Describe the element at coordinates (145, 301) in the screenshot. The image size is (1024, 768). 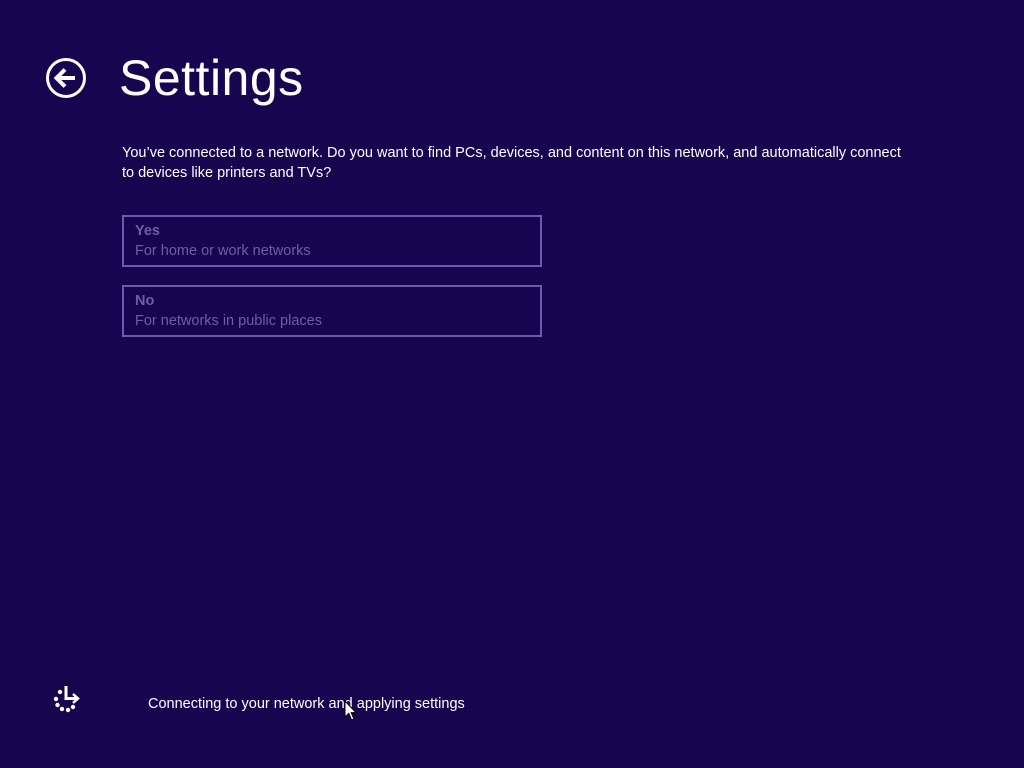
I see `option-no-title: No` at that location.